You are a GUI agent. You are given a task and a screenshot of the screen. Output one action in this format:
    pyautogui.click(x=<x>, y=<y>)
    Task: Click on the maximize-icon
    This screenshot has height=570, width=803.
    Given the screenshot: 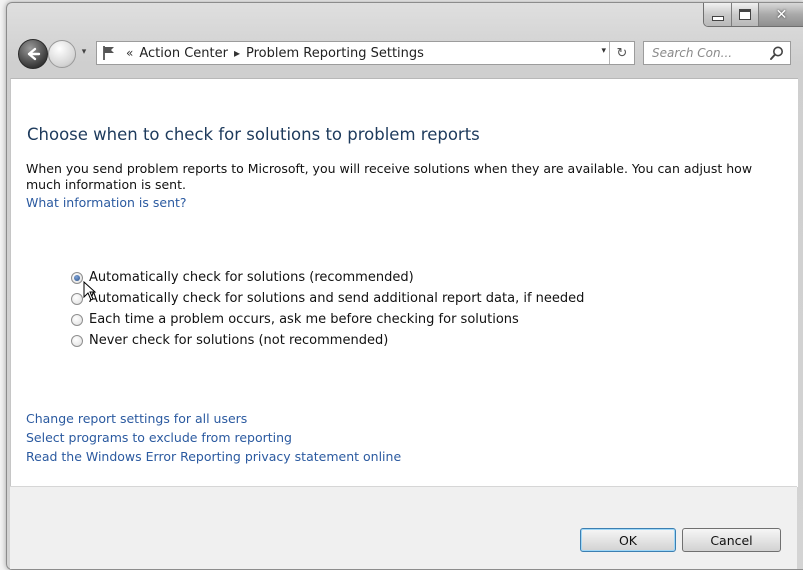 What is the action you would take?
    pyautogui.click(x=745, y=14)
    